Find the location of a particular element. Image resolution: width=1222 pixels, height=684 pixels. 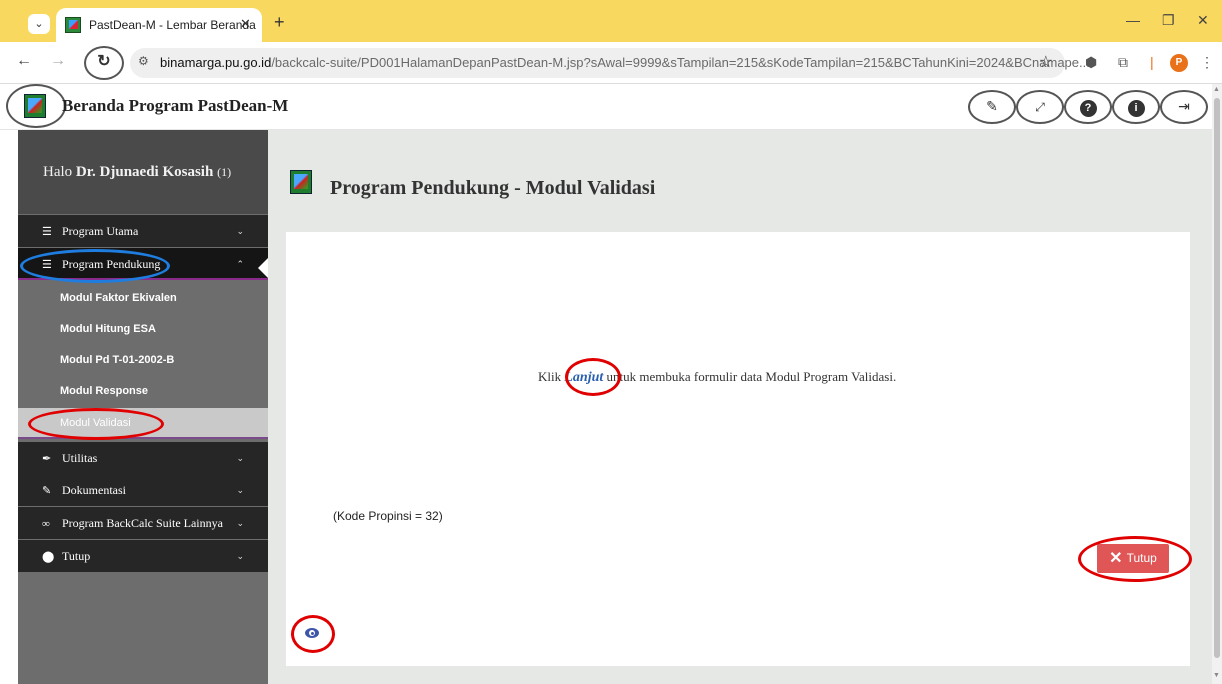

minimize-icon: — is located at coordinates (1133, 20).